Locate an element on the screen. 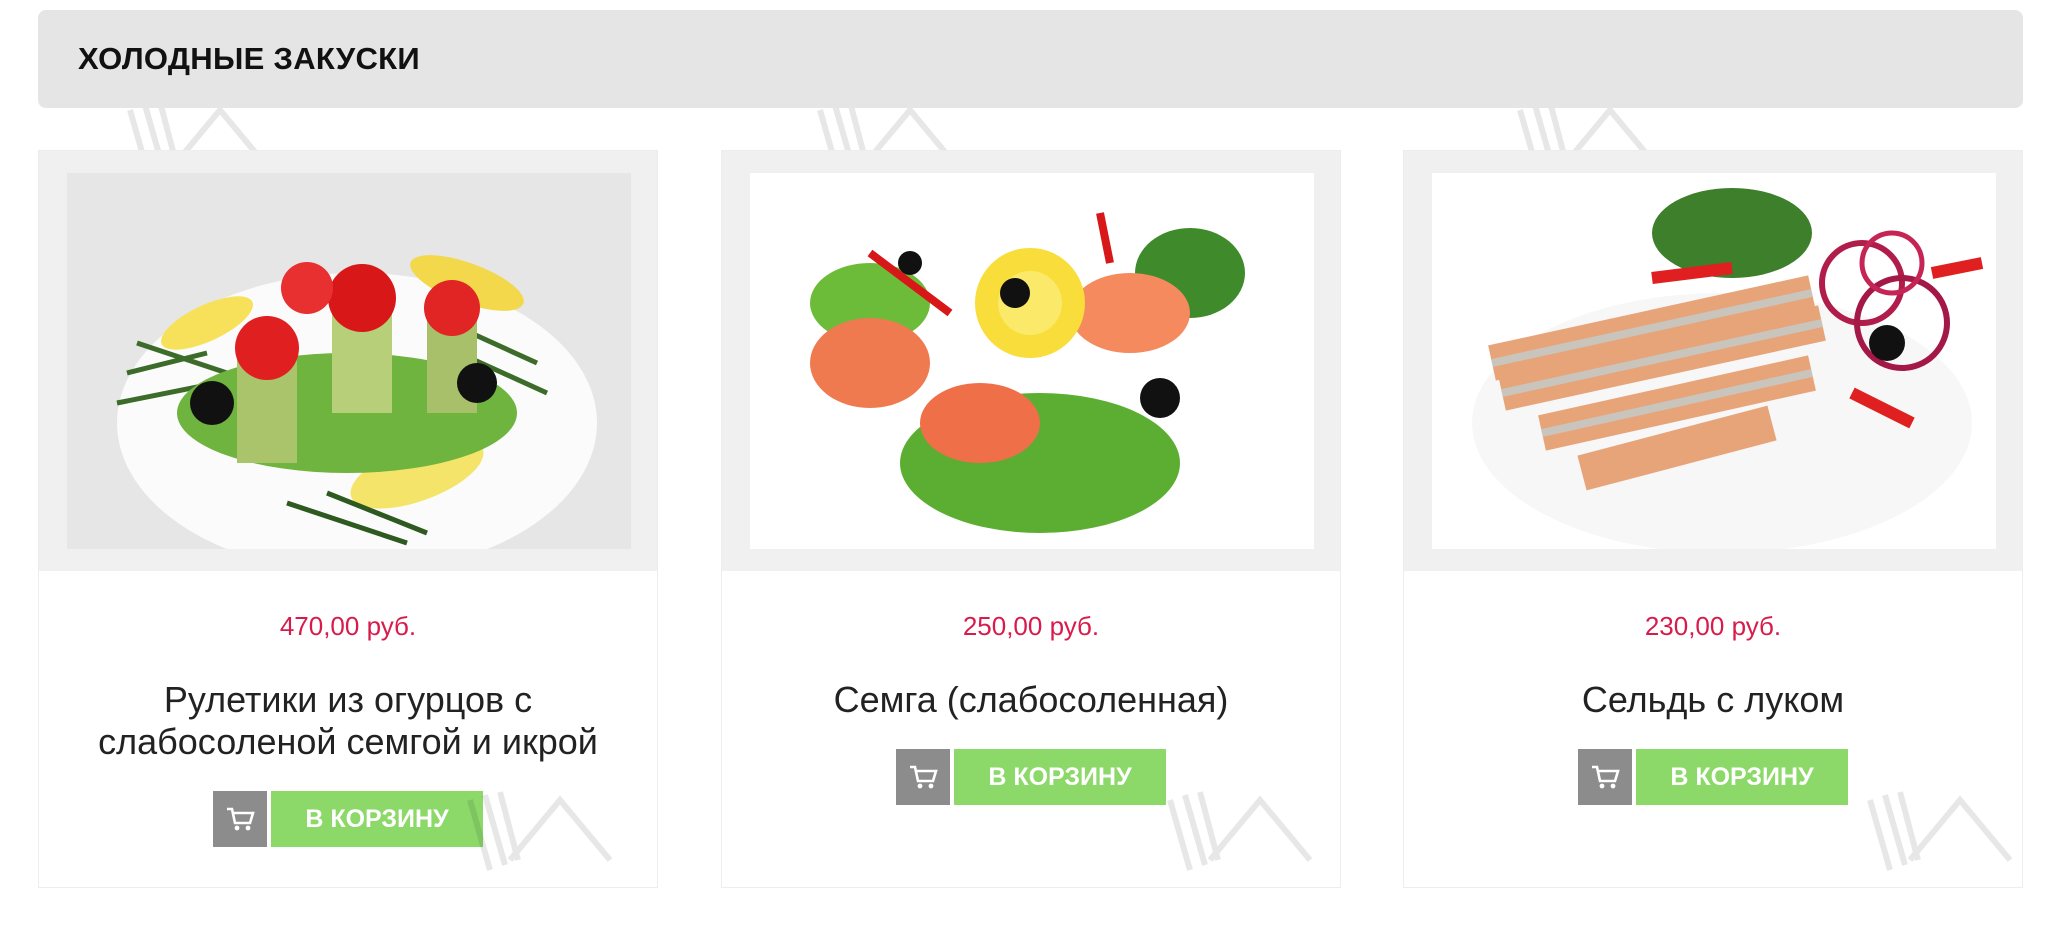  section-header: ХОЛОДНЫЕ ЗАКУСКИ is located at coordinates (1030, 59).